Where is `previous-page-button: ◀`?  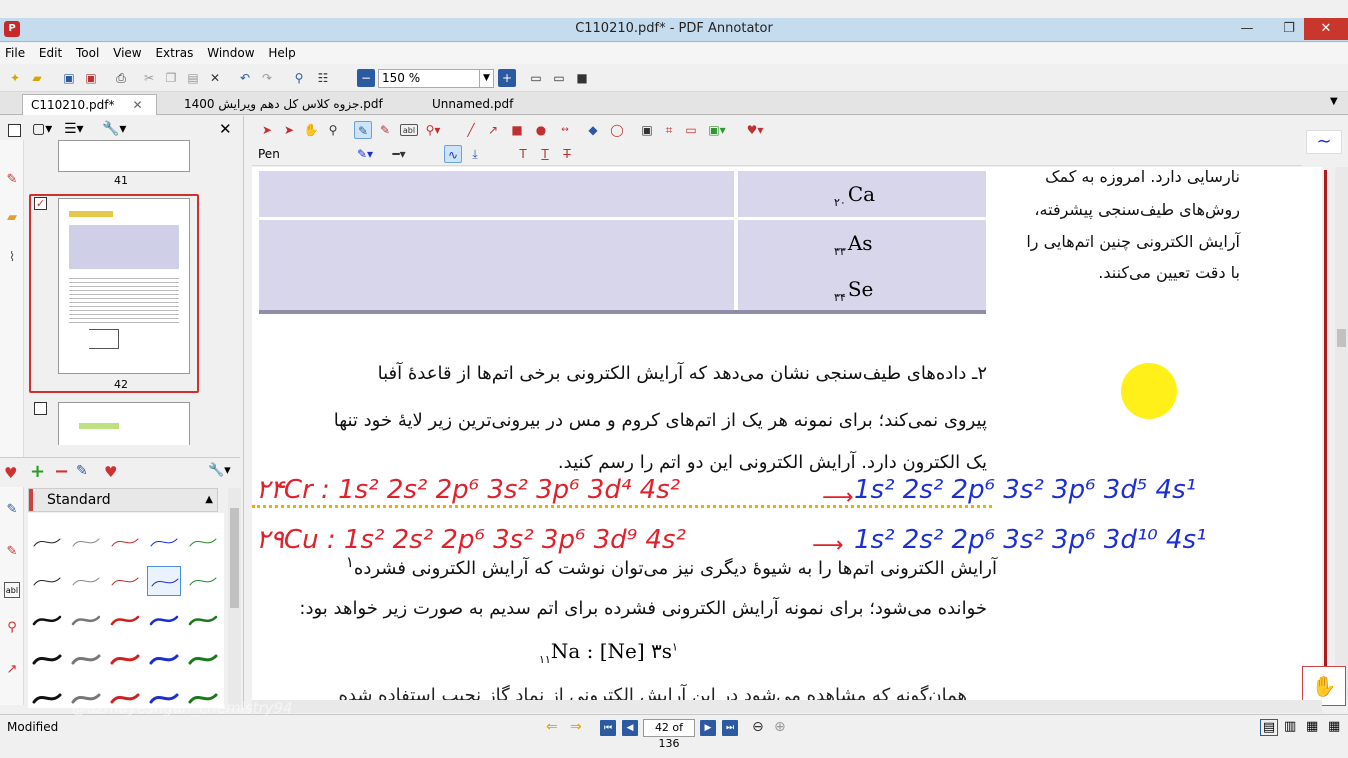 previous-page-button: ◀ is located at coordinates (630, 728).